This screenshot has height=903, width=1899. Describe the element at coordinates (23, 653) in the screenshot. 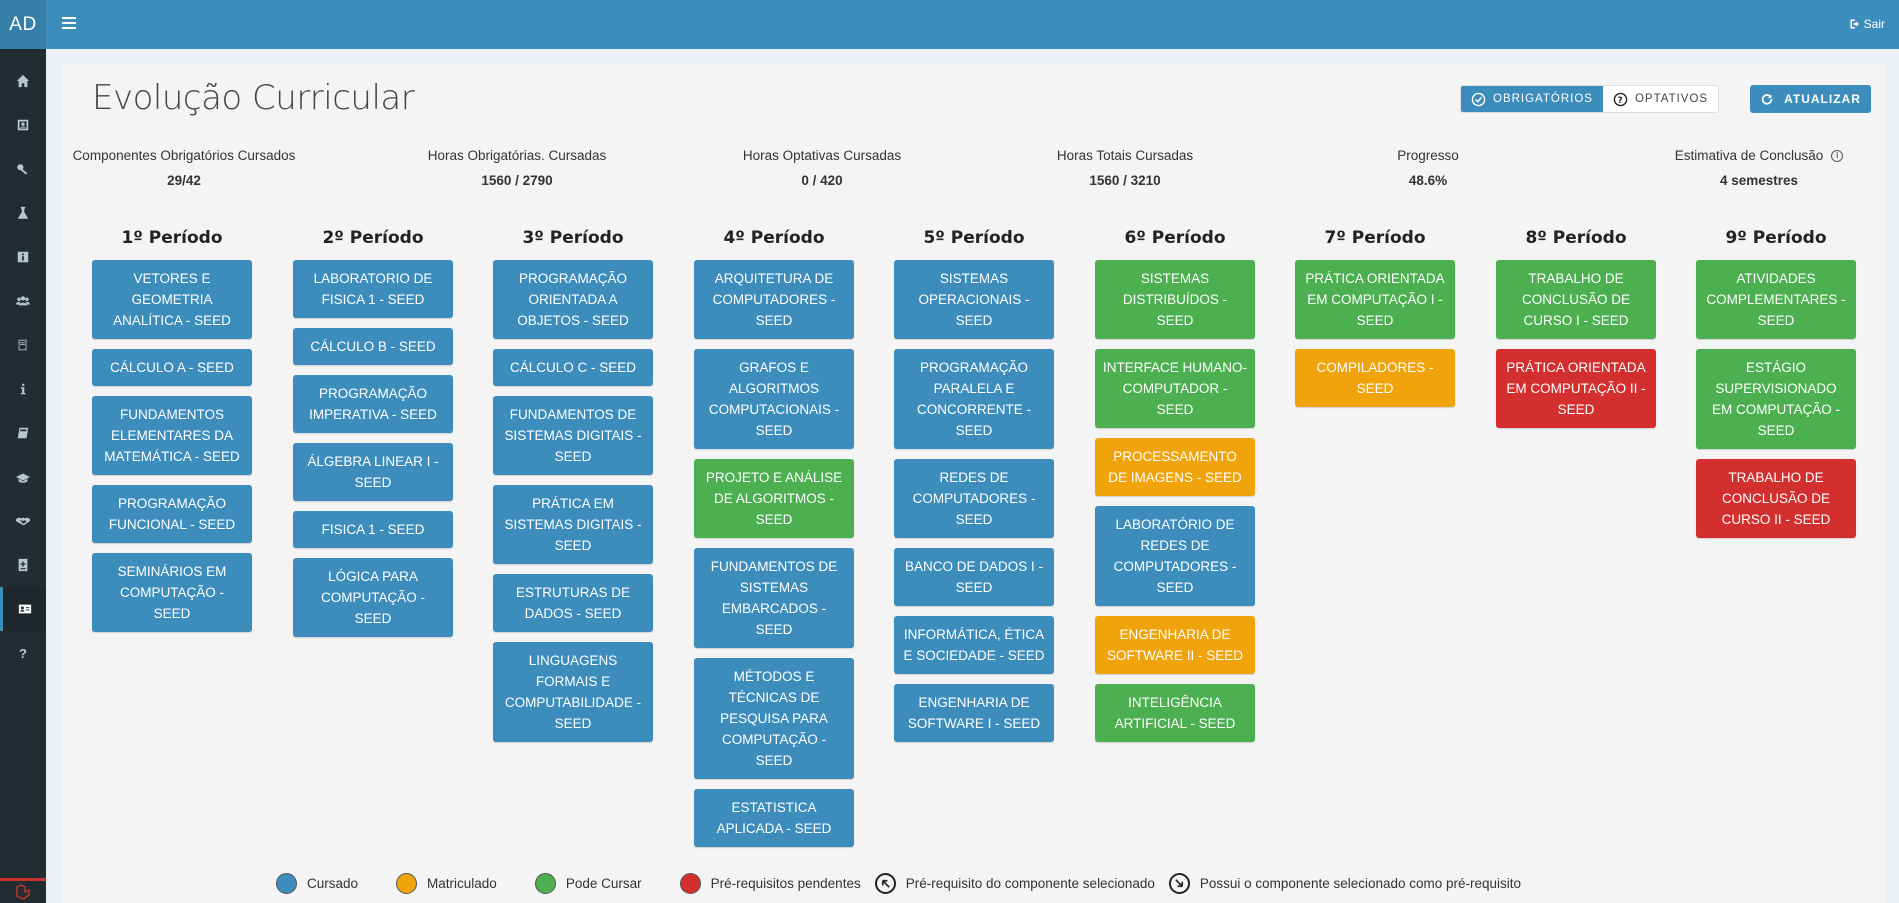

I see `question-icon: ?` at that location.